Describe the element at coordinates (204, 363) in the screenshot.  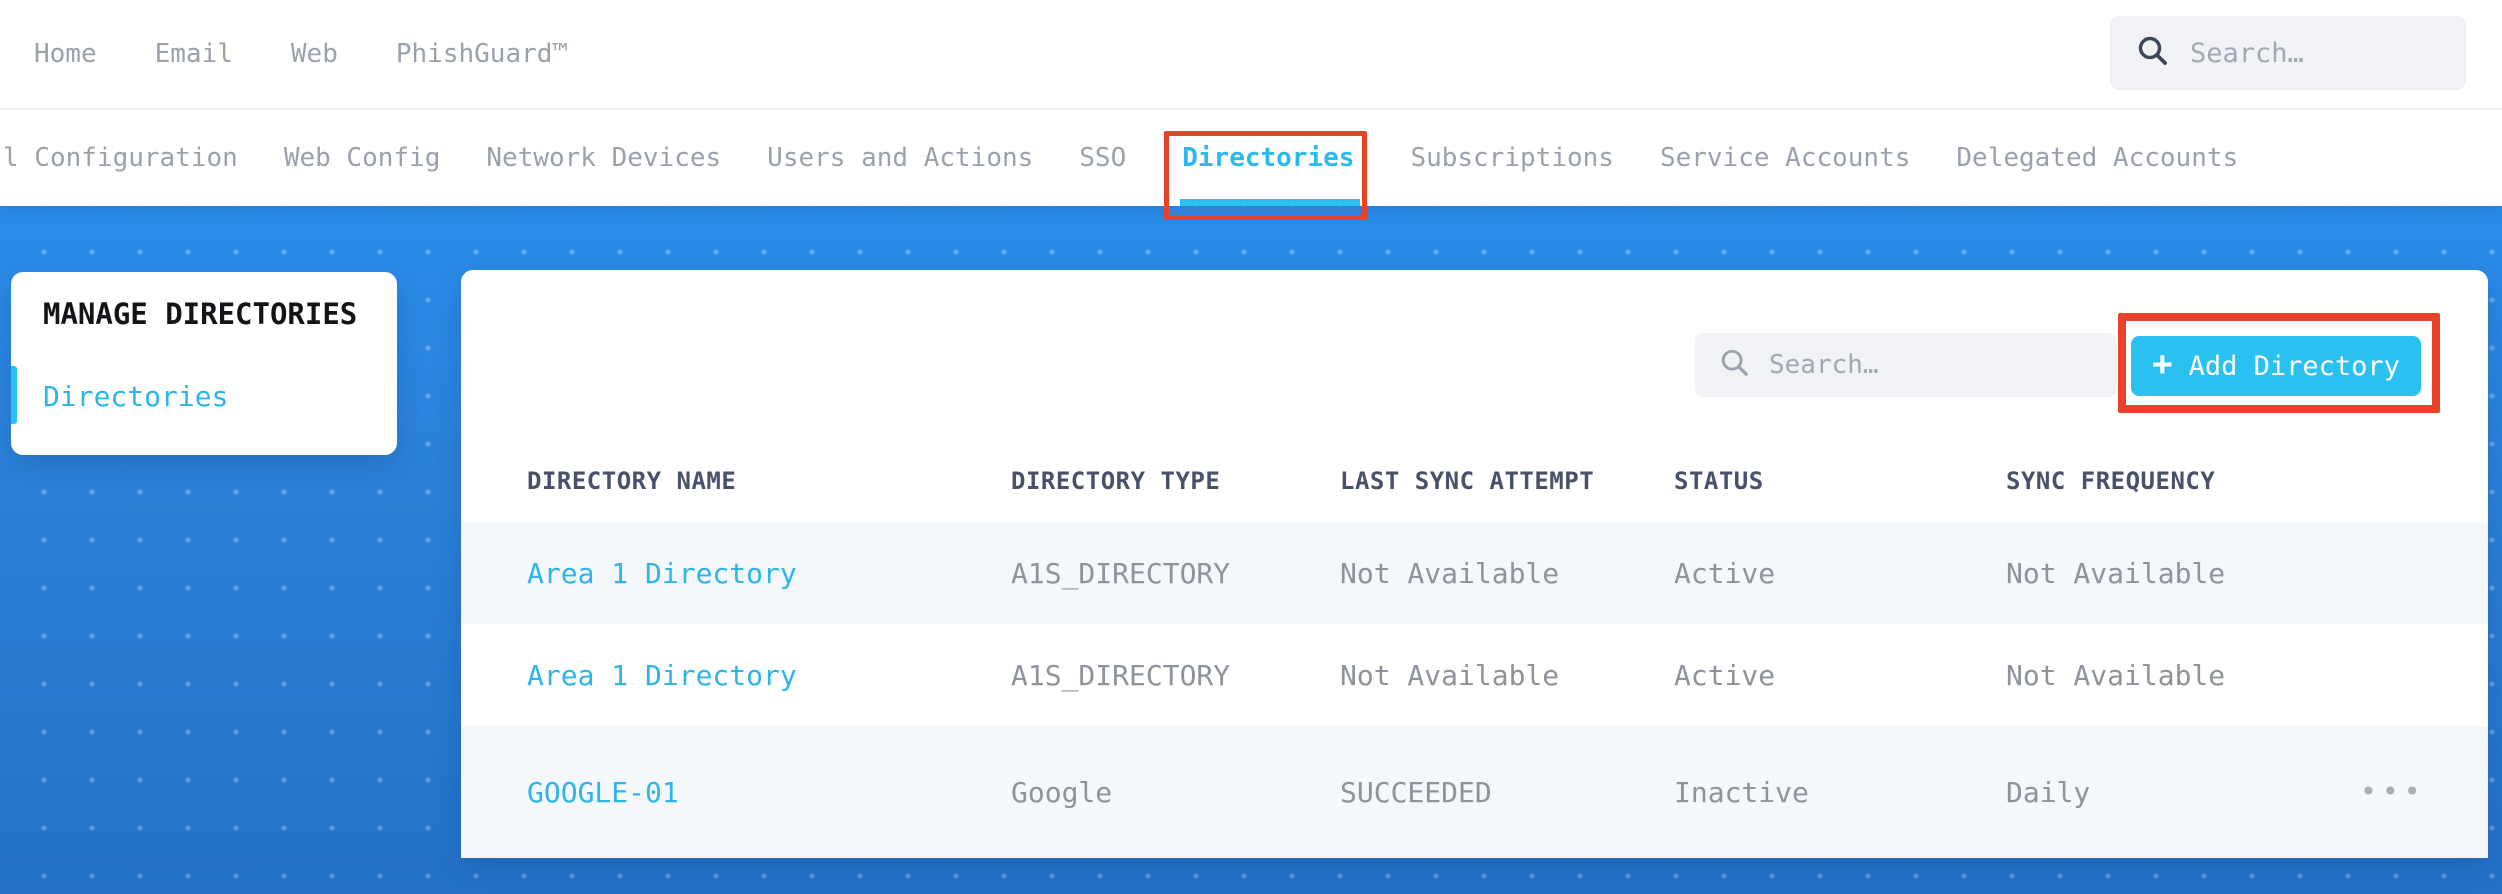
I see `manage-directories-card: MANAGE DIRECTORIES Directories` at that location.